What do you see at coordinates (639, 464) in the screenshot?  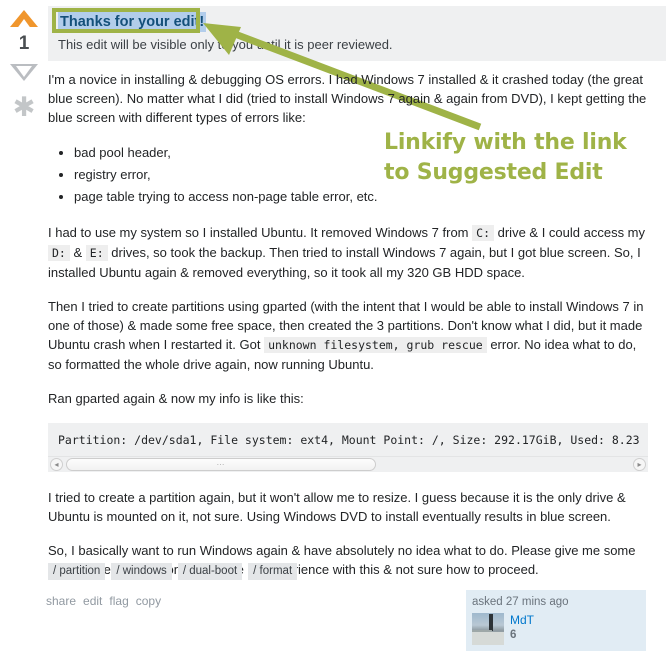 I see `scroll-right-arrow-icon: ▸` at bounding box center [639, 464].